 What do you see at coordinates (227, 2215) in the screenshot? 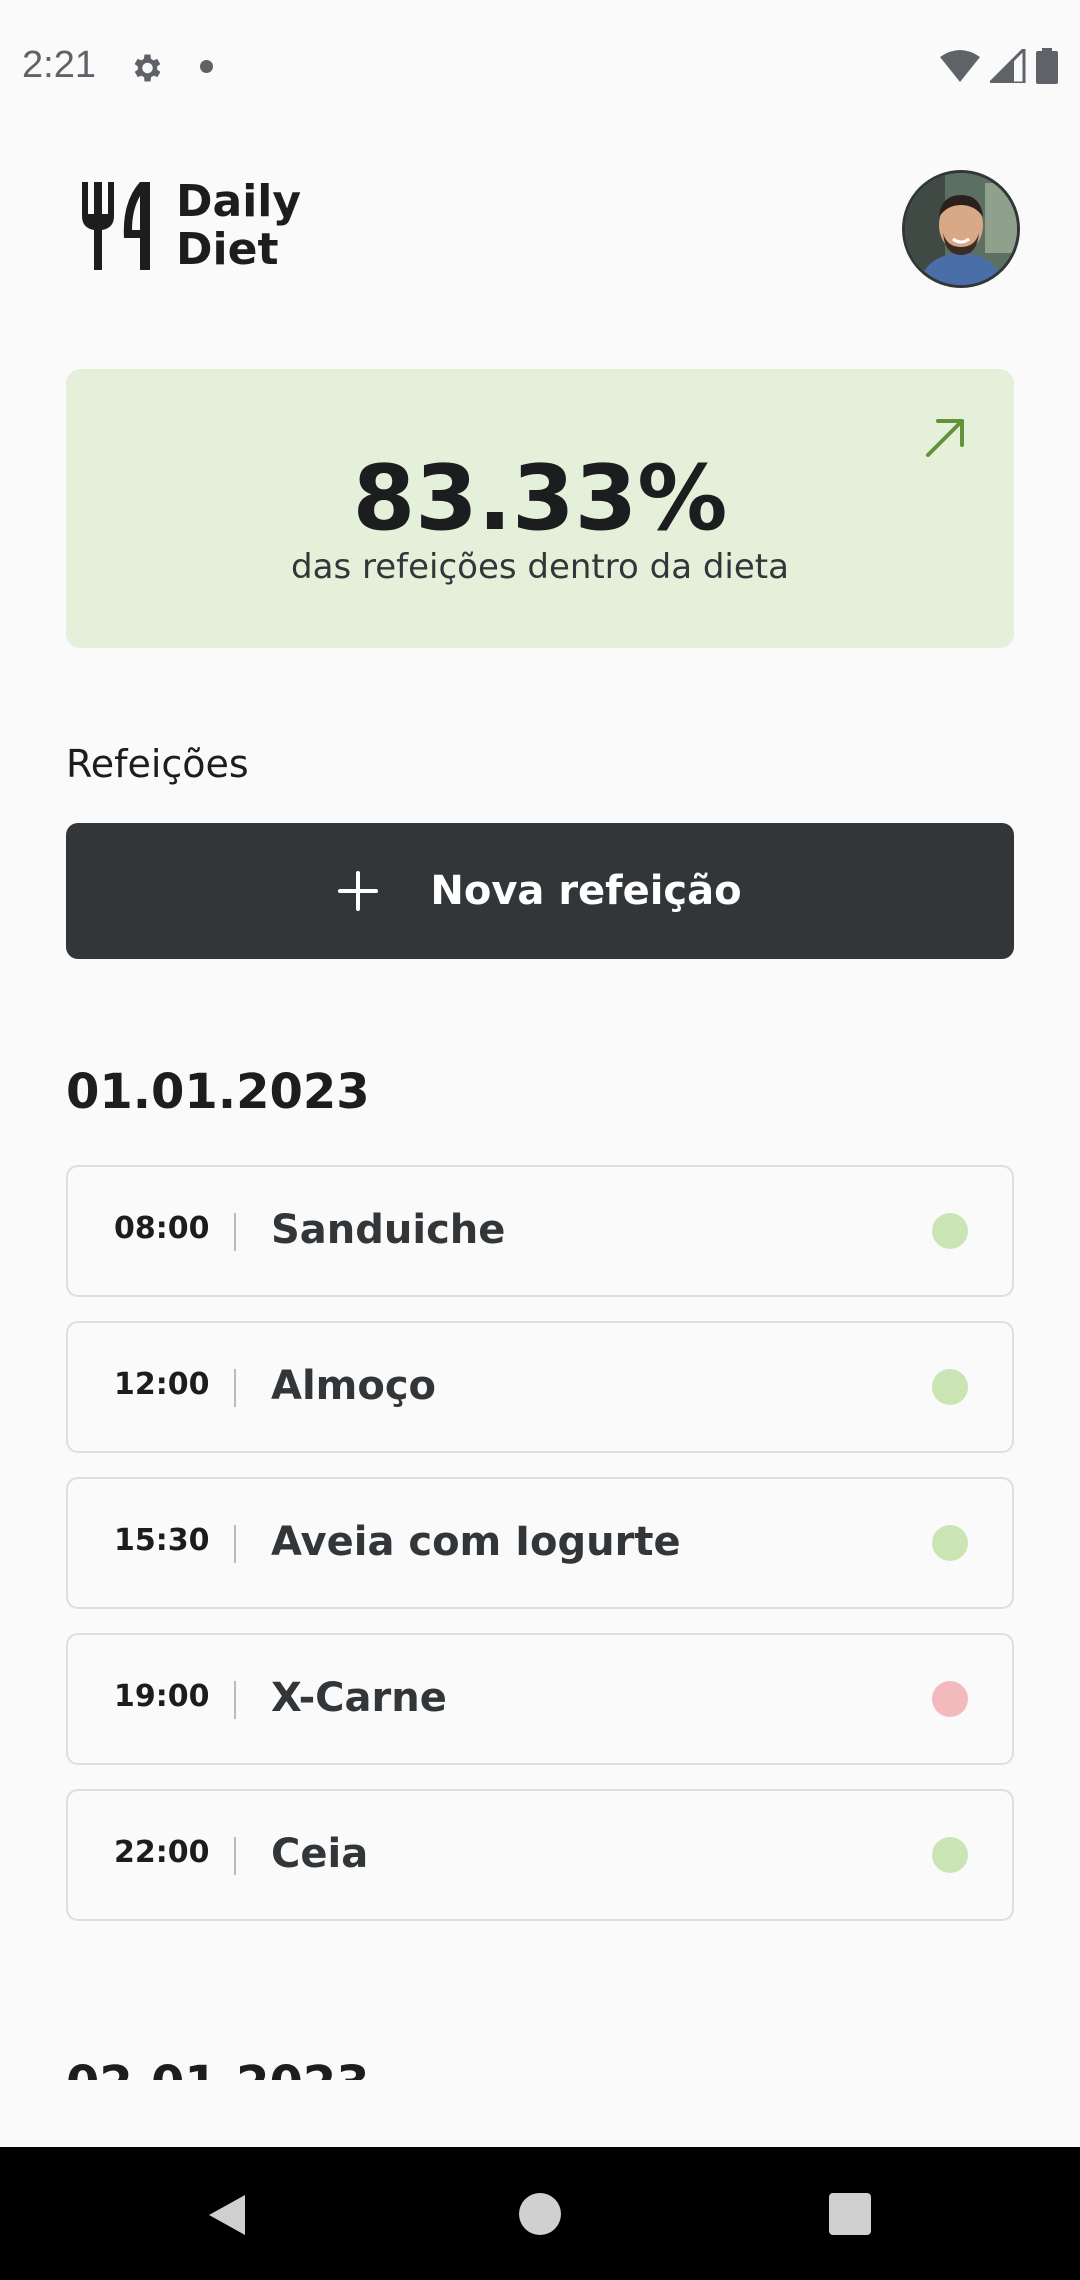
I see `back-icon` at bounding box center [227, 2215].